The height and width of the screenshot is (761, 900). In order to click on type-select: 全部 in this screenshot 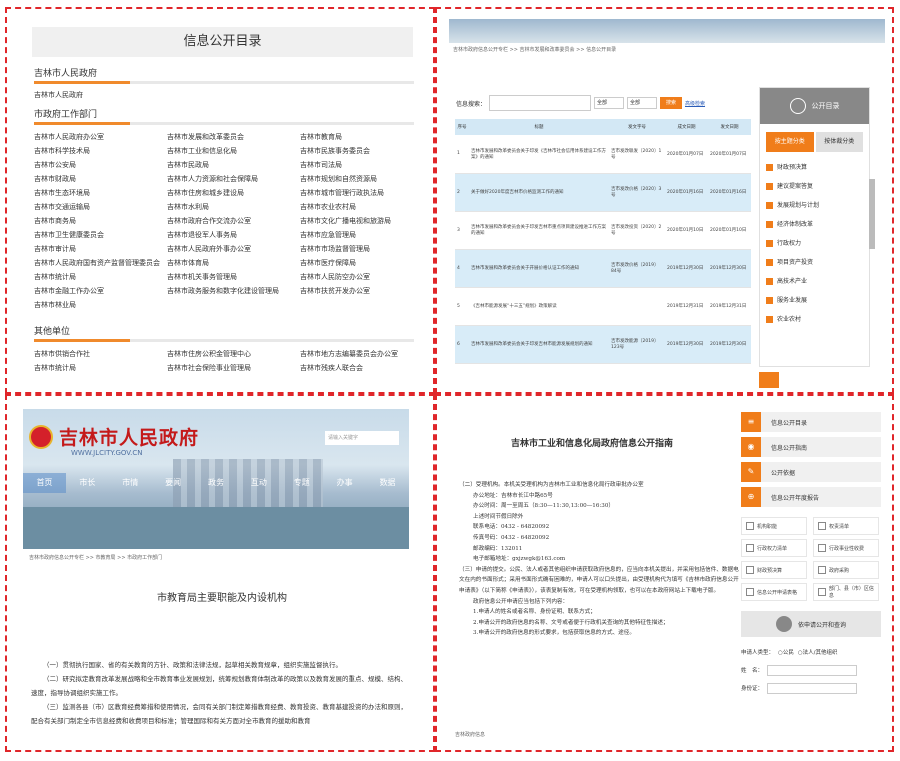, I will do `click(609, 103)`.